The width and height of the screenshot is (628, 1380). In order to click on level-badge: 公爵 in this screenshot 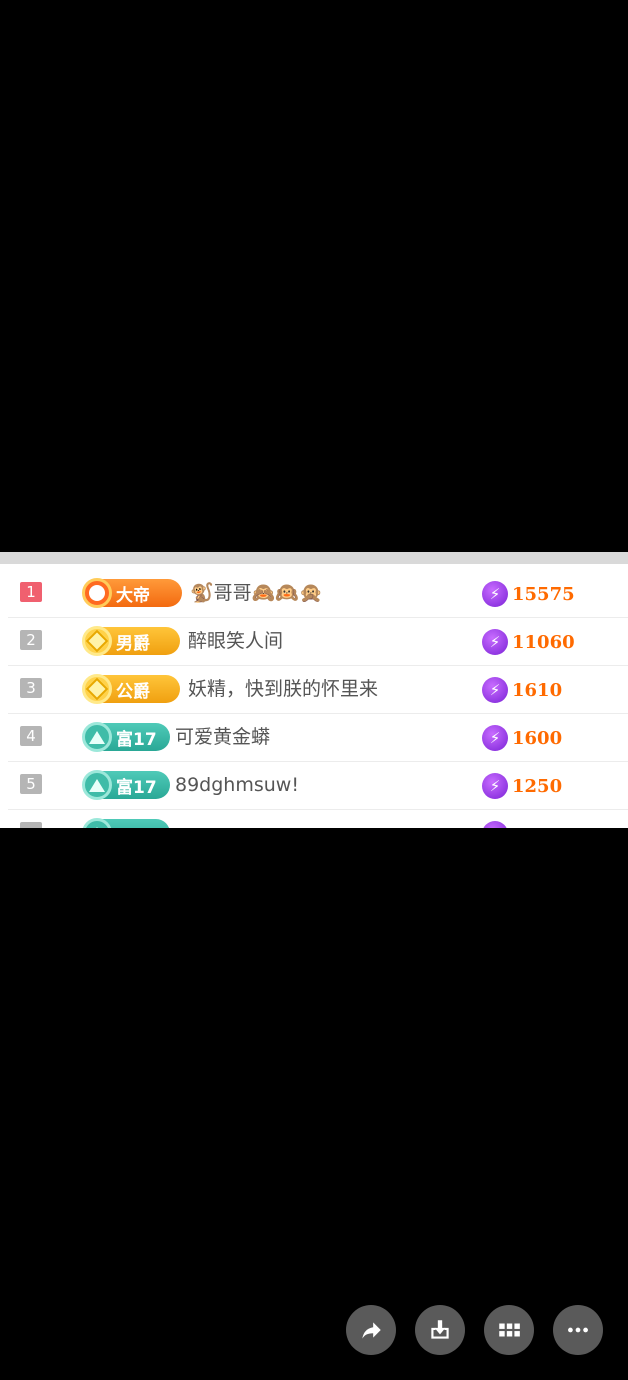, I will do `click(131, 689)`.